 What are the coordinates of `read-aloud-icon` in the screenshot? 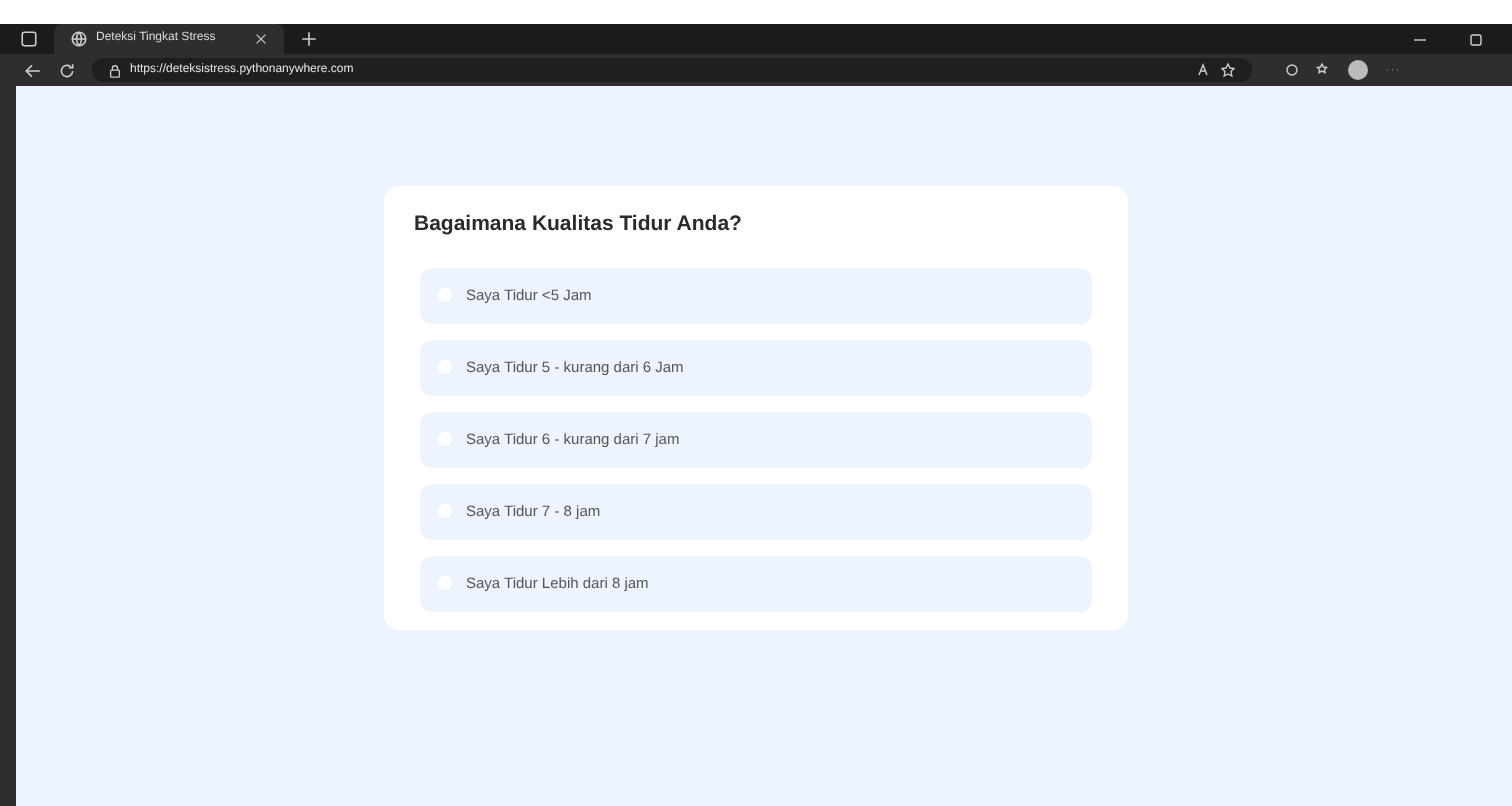 It's located at (1204, 70).